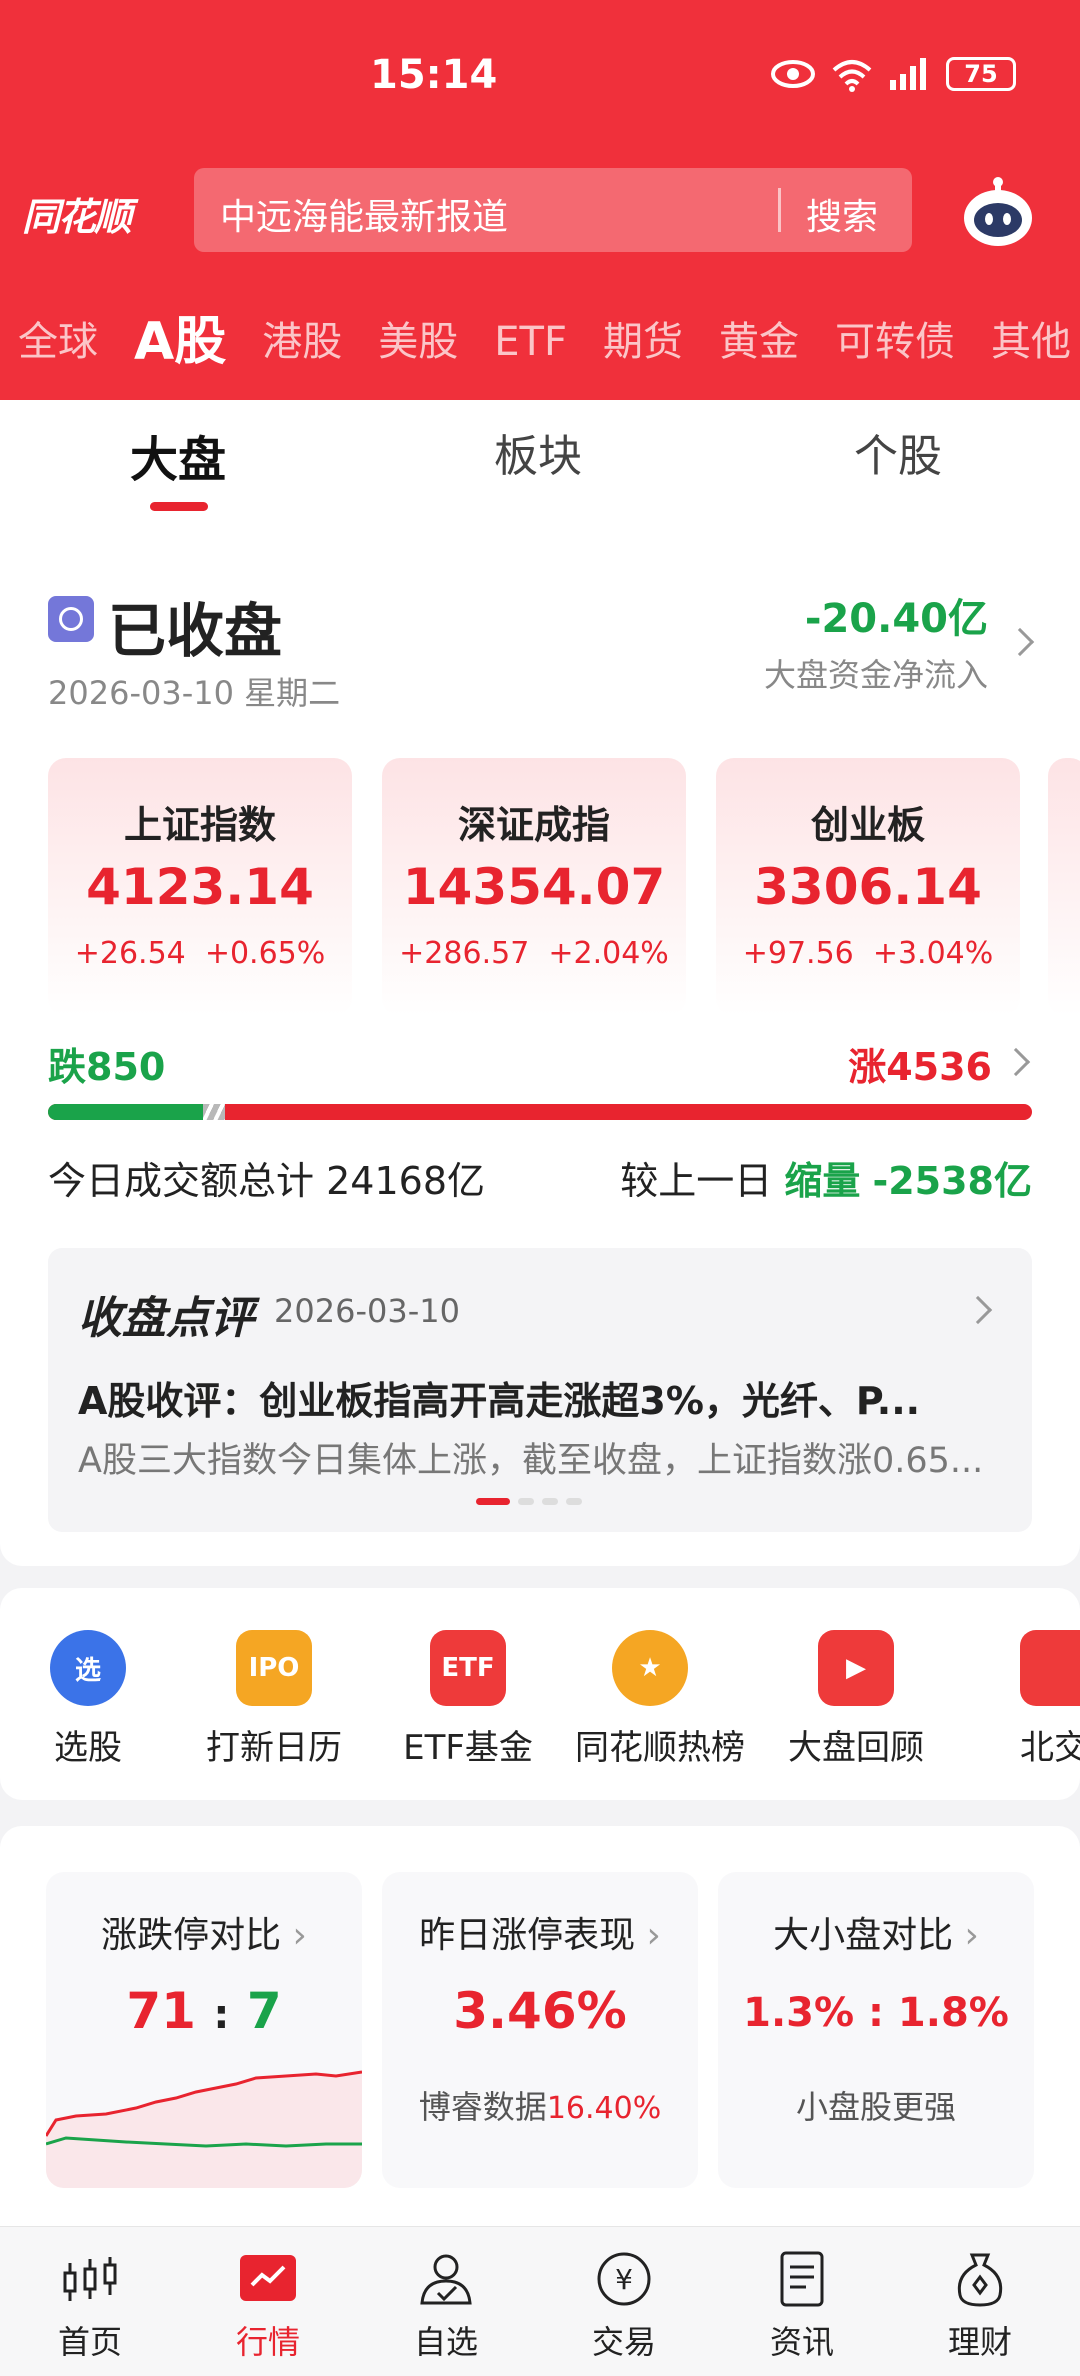 This screenshot has width=1080, height=2376. I want to click on index-change-abs: +97.56, so click(798, 953).